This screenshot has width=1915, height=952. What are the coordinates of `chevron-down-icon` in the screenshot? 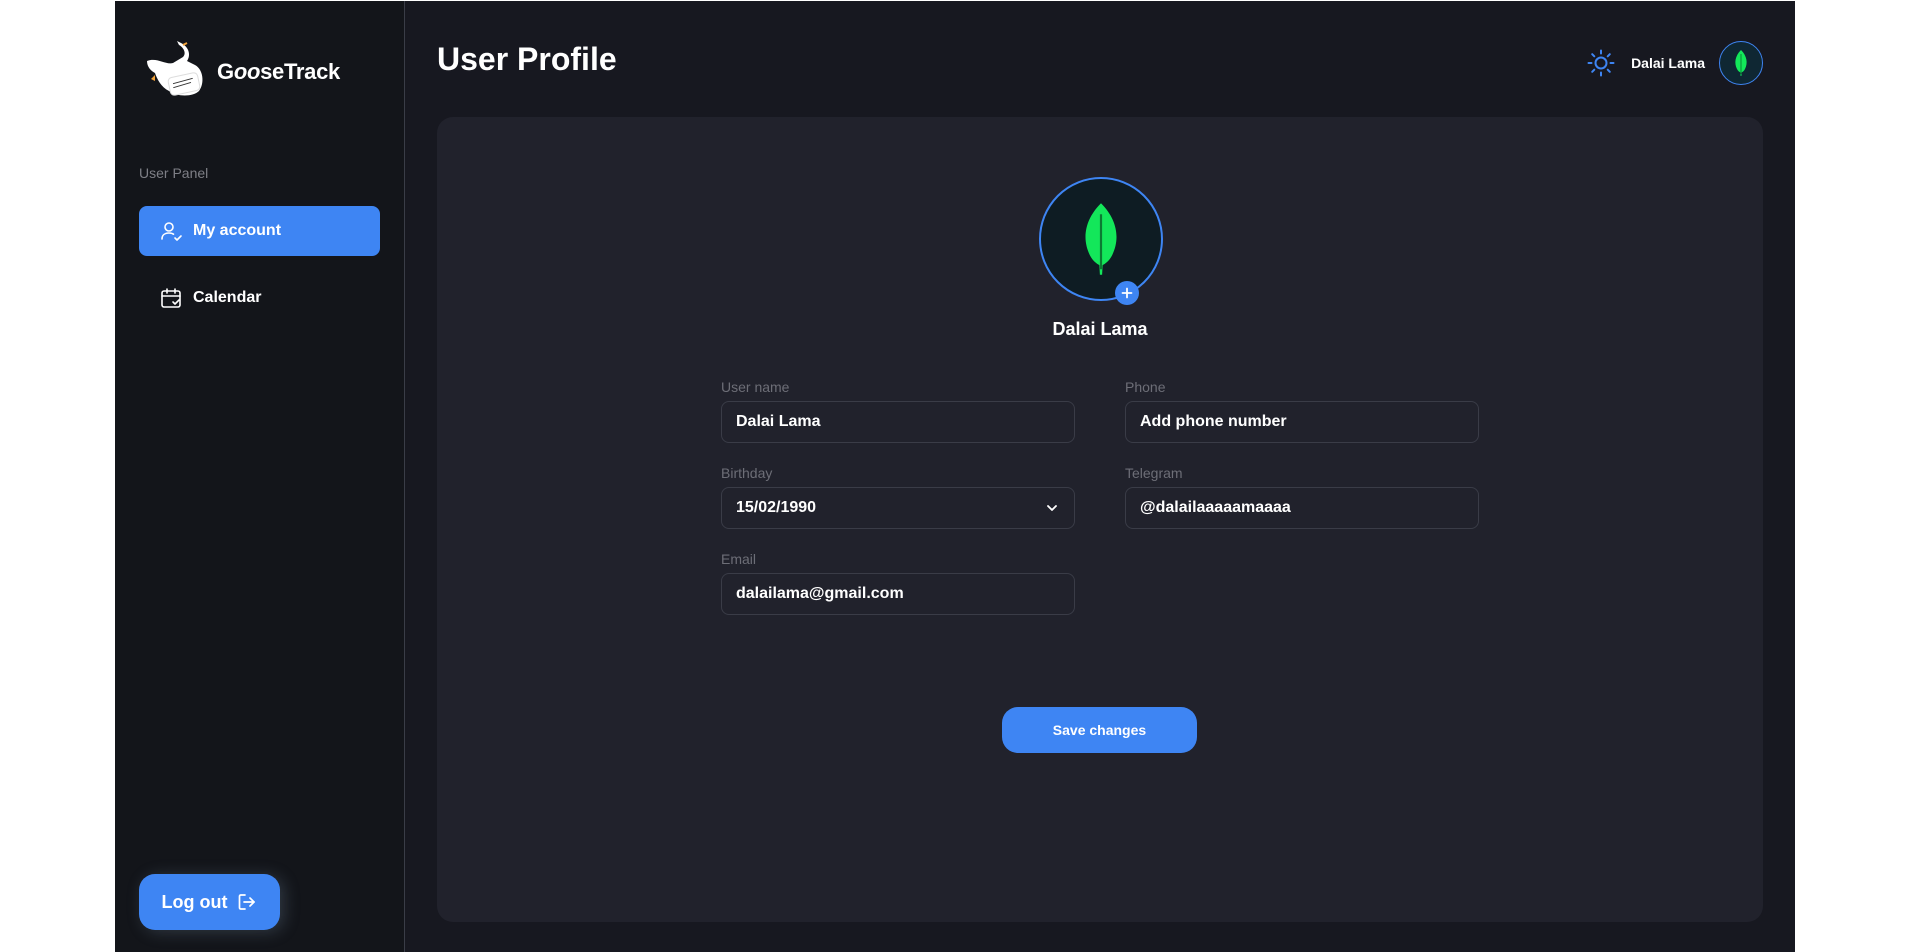 It's located at (1052, 508).